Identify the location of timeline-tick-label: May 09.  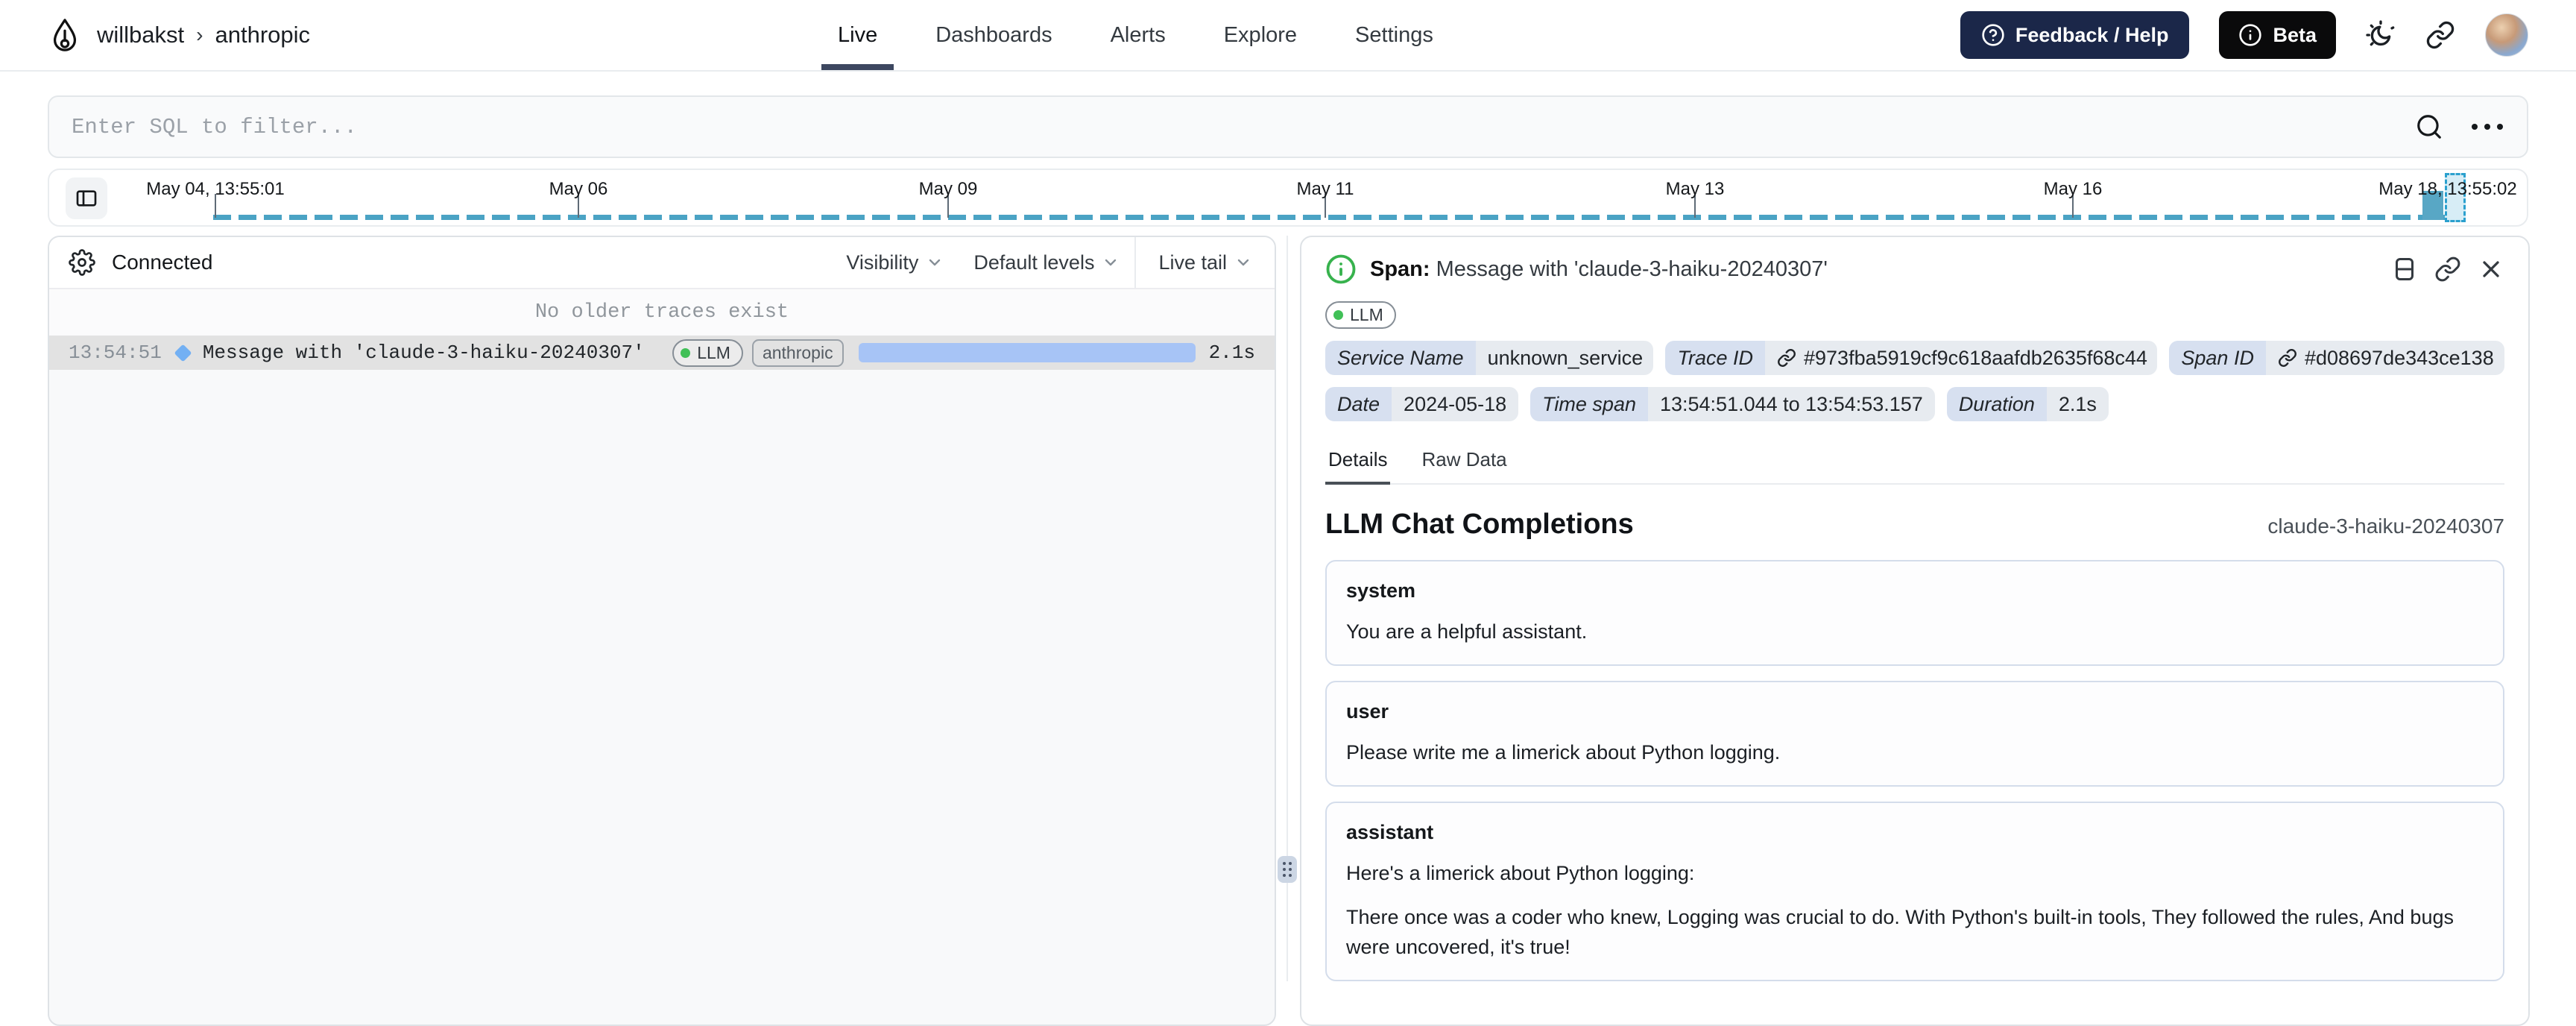
(948, 189).